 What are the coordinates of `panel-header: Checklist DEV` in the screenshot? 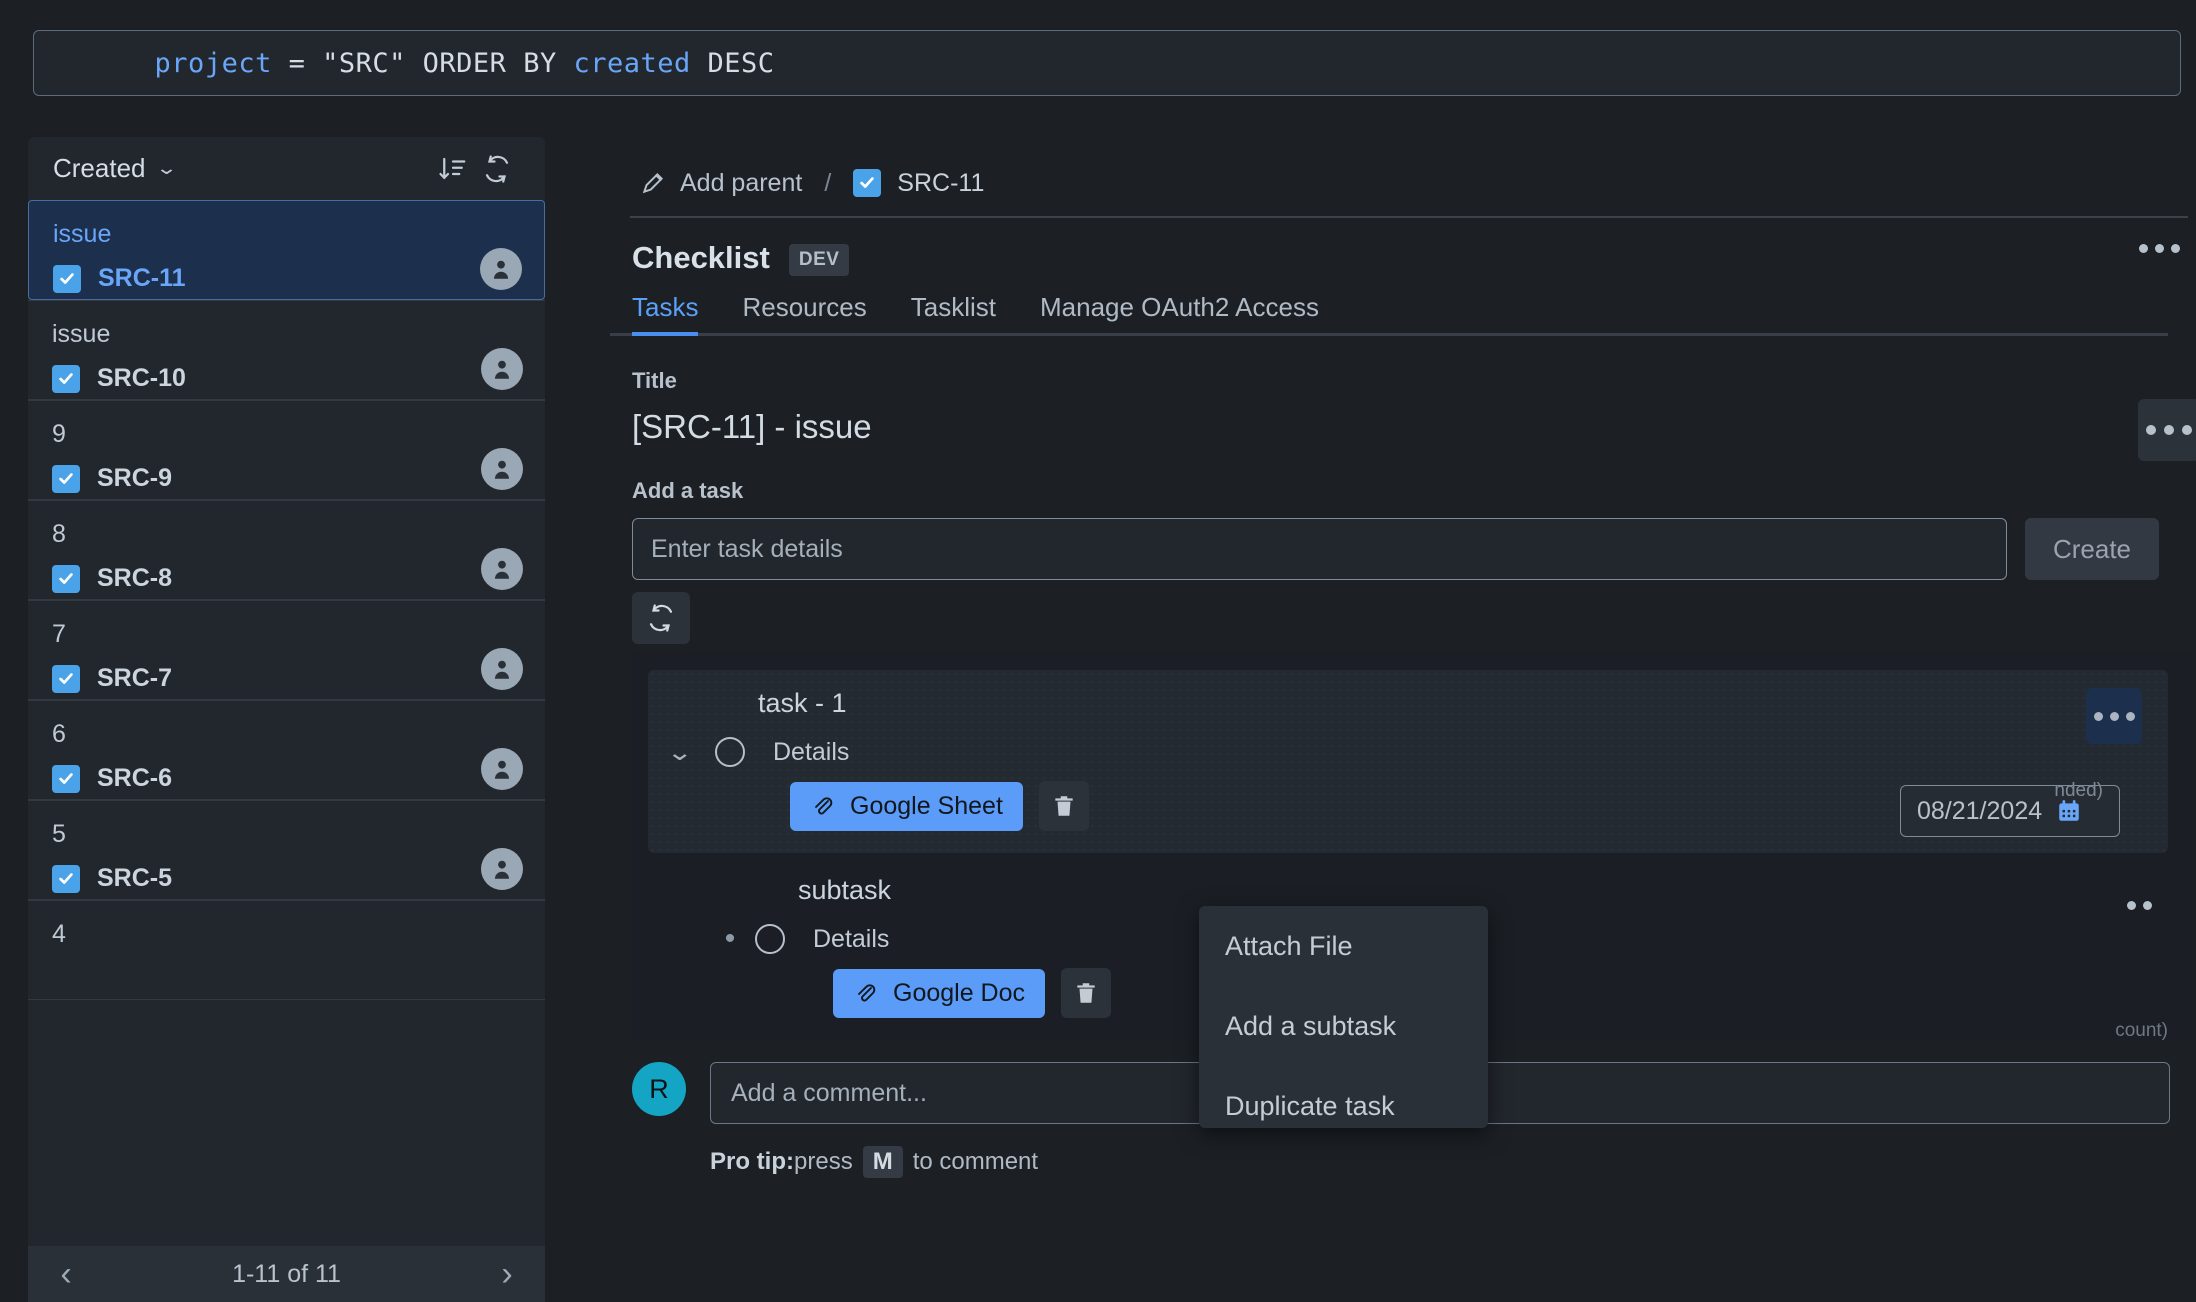 It's located at (1395, 247).